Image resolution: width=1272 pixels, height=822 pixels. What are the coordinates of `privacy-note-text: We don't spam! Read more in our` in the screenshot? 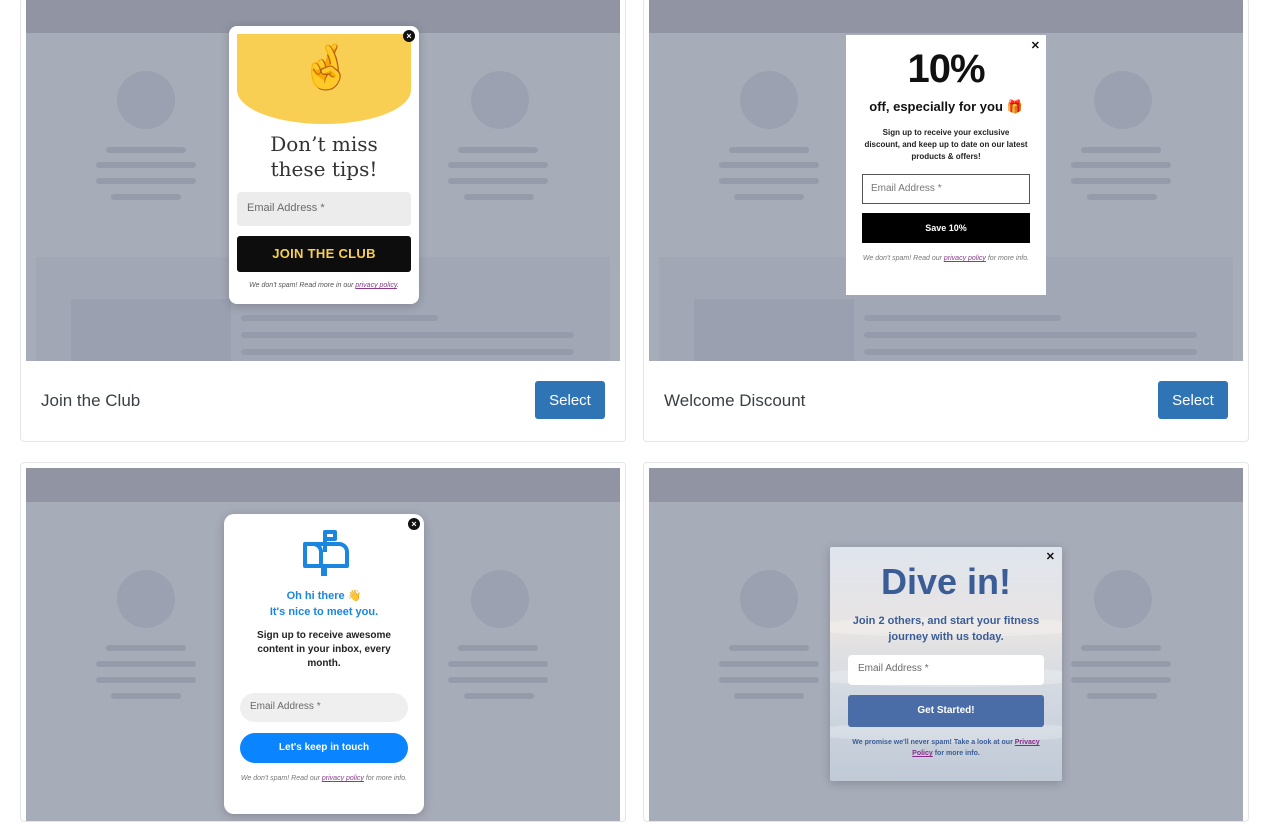 It's located at (302, 285).